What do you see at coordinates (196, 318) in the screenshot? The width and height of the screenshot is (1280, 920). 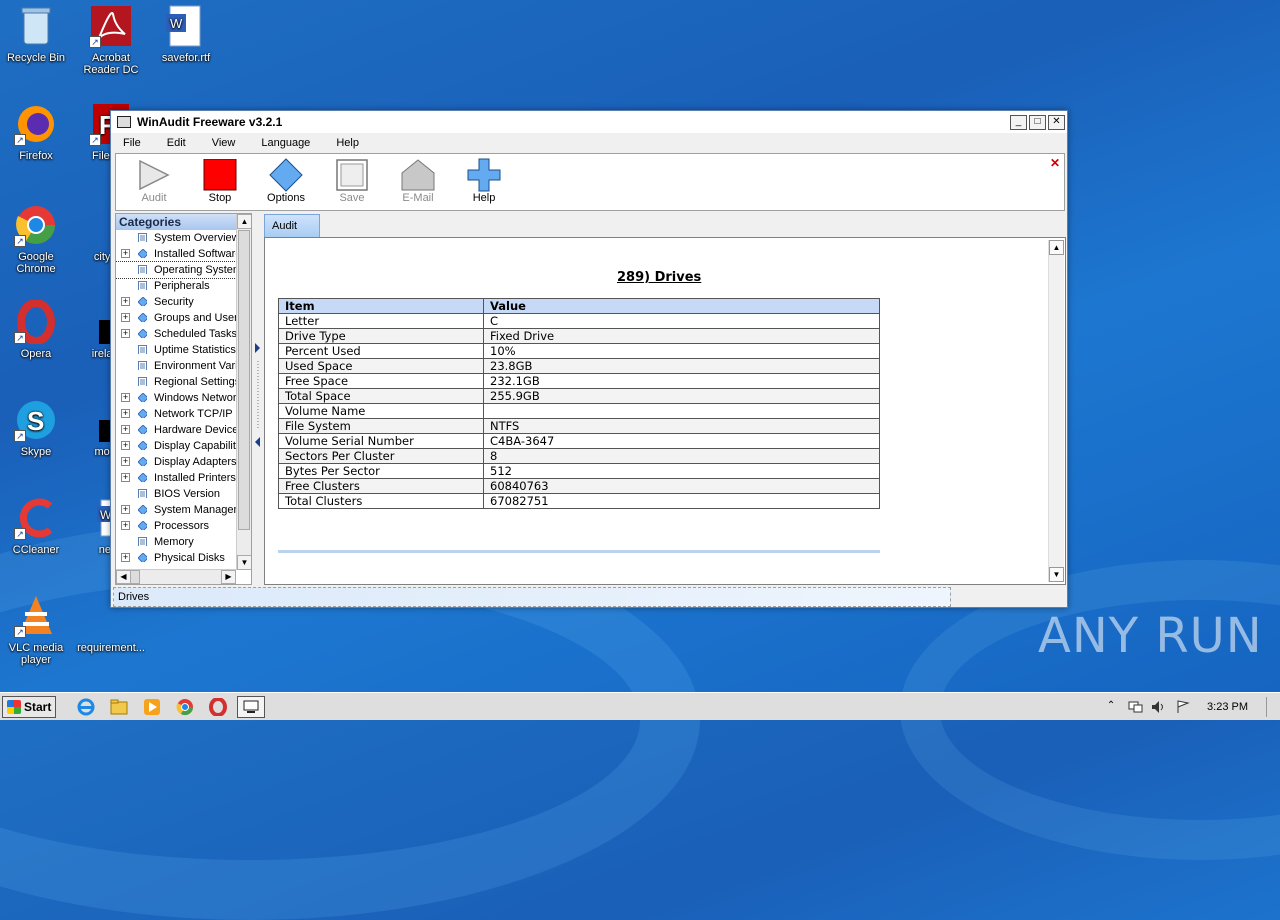 I see `category-label: Groups and Users` at bounding box center [196, 318].